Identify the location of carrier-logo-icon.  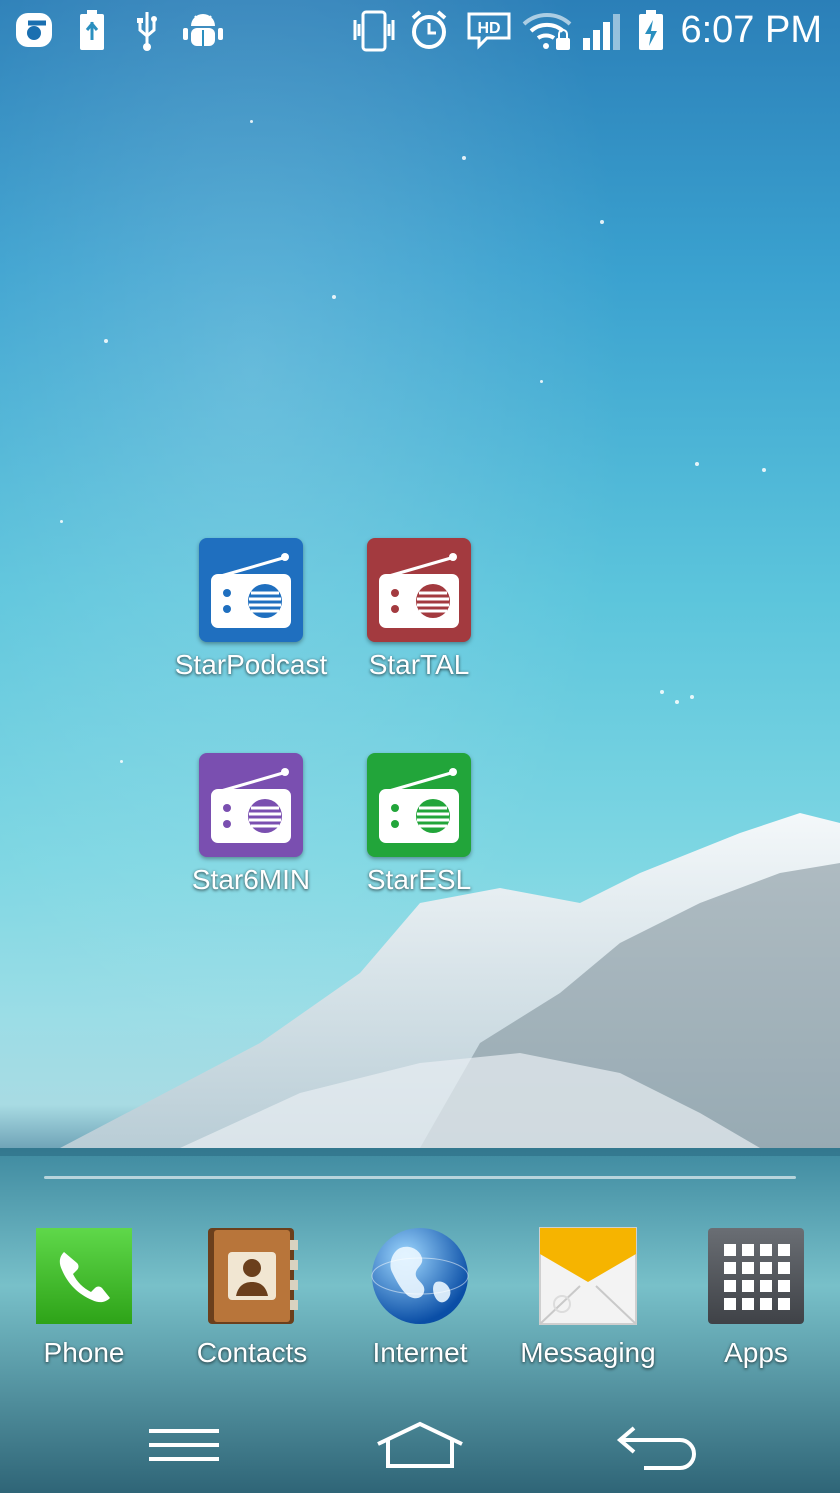
(35, 30).